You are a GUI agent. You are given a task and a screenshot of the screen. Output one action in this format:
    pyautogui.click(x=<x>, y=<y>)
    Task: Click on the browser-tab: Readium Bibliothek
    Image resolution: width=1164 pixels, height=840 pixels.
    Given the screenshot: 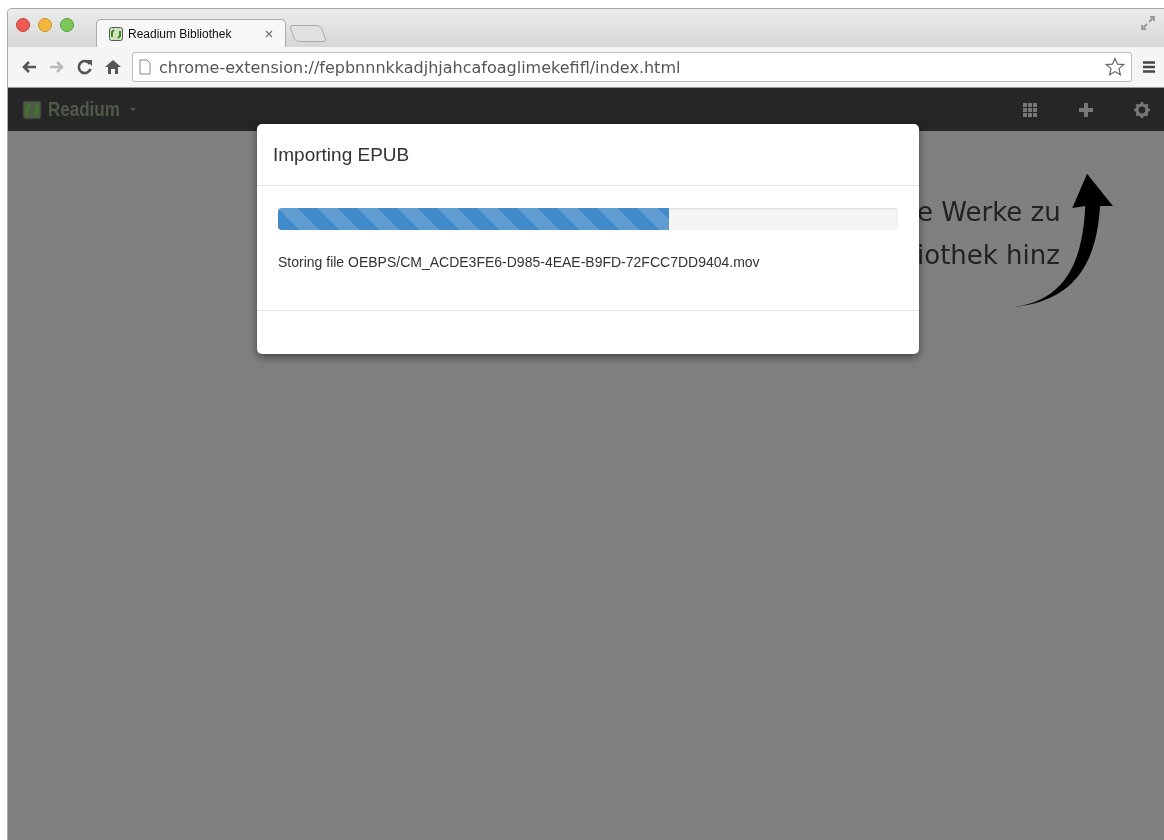 What is the action you would take?
    pyautogui.click(x=191, y=33)
    